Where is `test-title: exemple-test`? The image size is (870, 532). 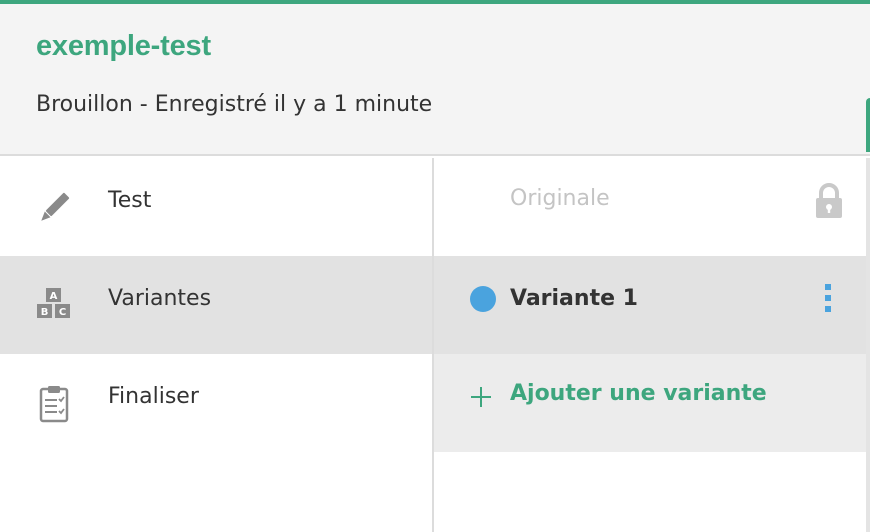 test-title: exemple-test is located at coordinates (123, 46).